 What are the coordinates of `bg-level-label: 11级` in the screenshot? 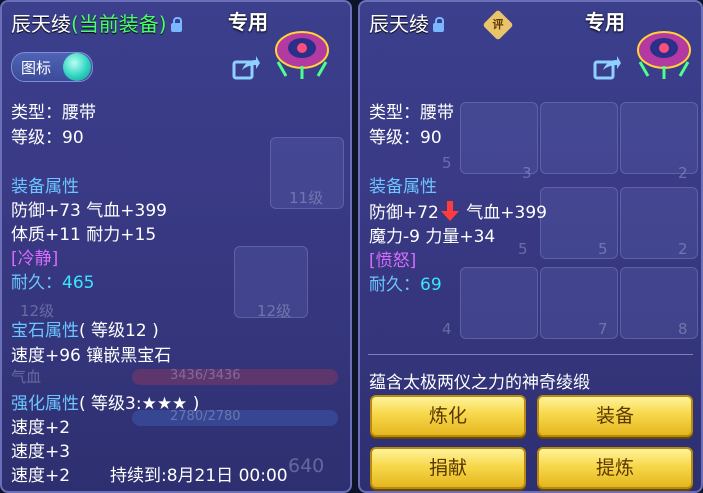 It's located at (306, 198).